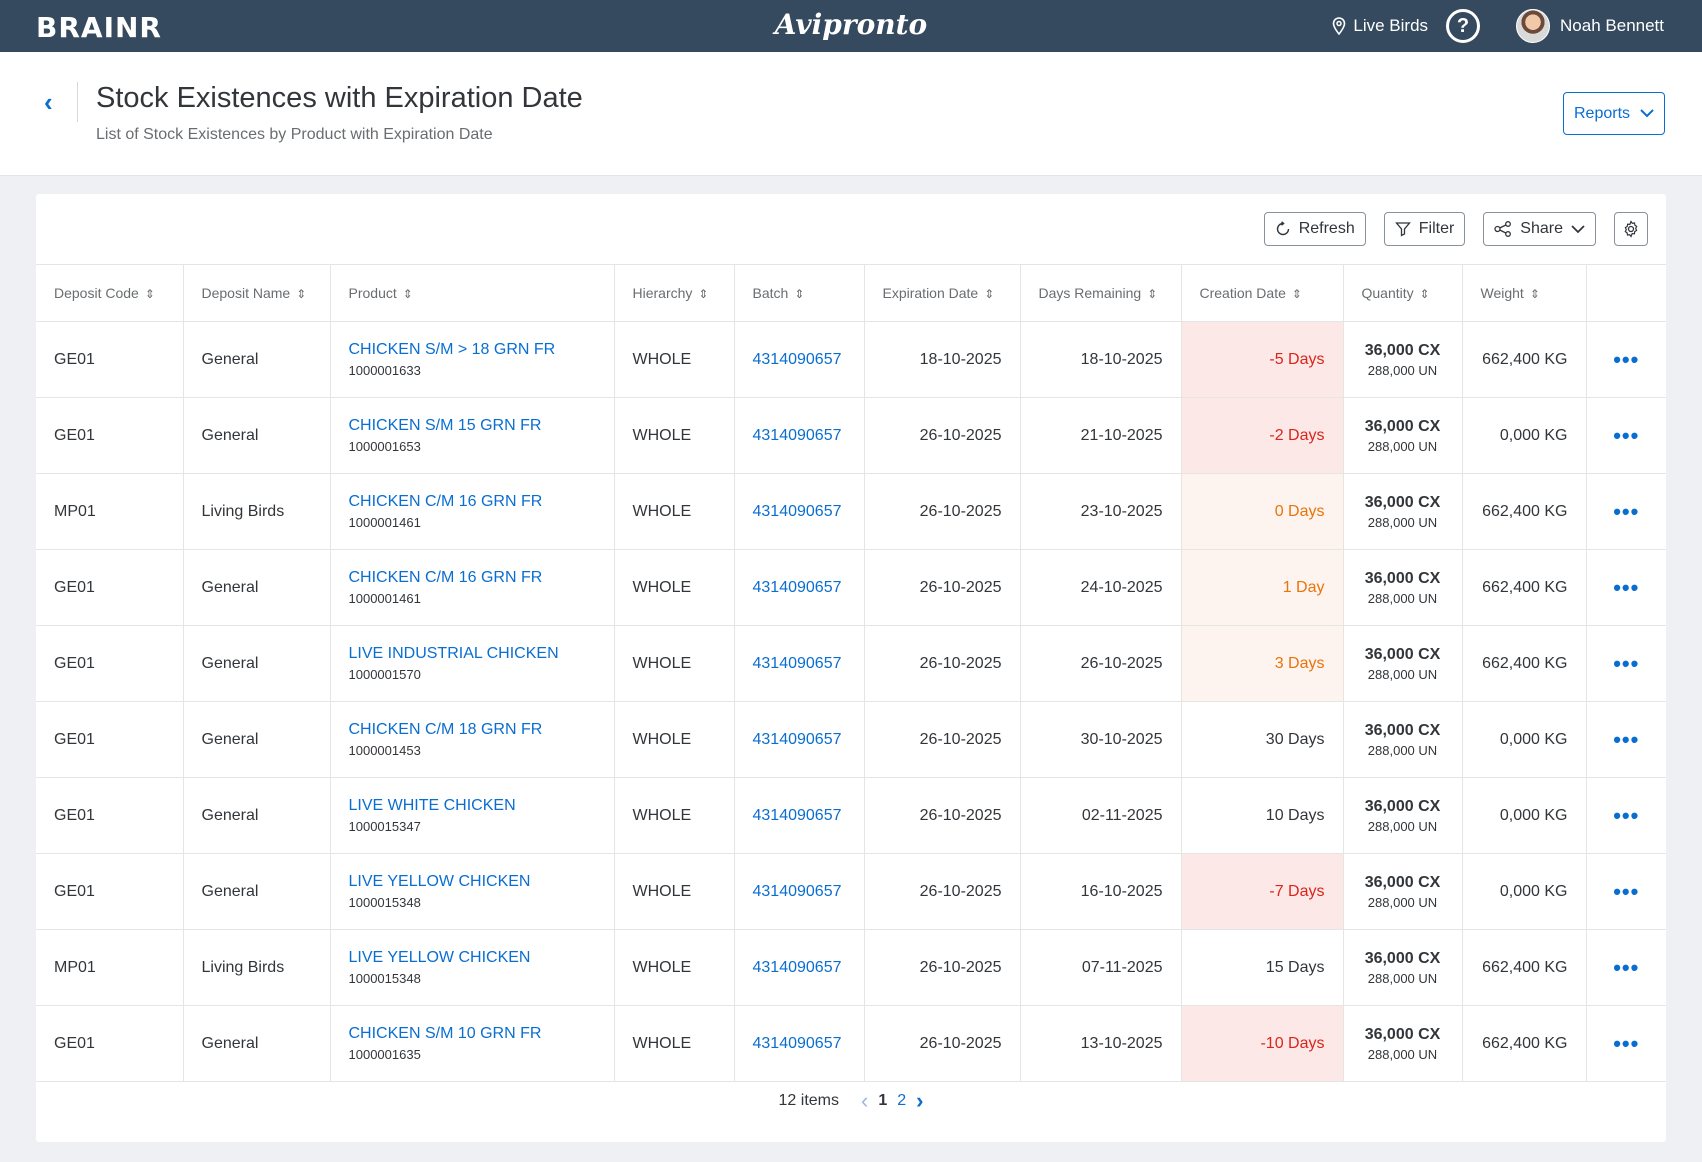 The height and width of the screenshot is (1162, 1702). I want to click on brand-logo: BRAINR, so click(99, 27).